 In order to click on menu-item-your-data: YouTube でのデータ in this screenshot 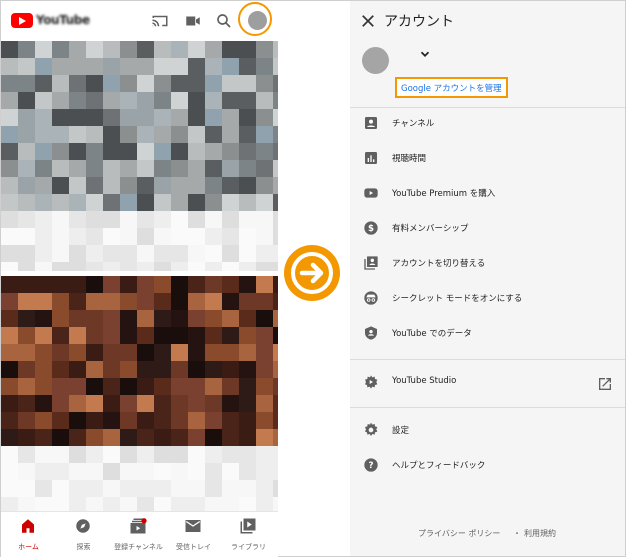, I will do `click(487, 334)`.